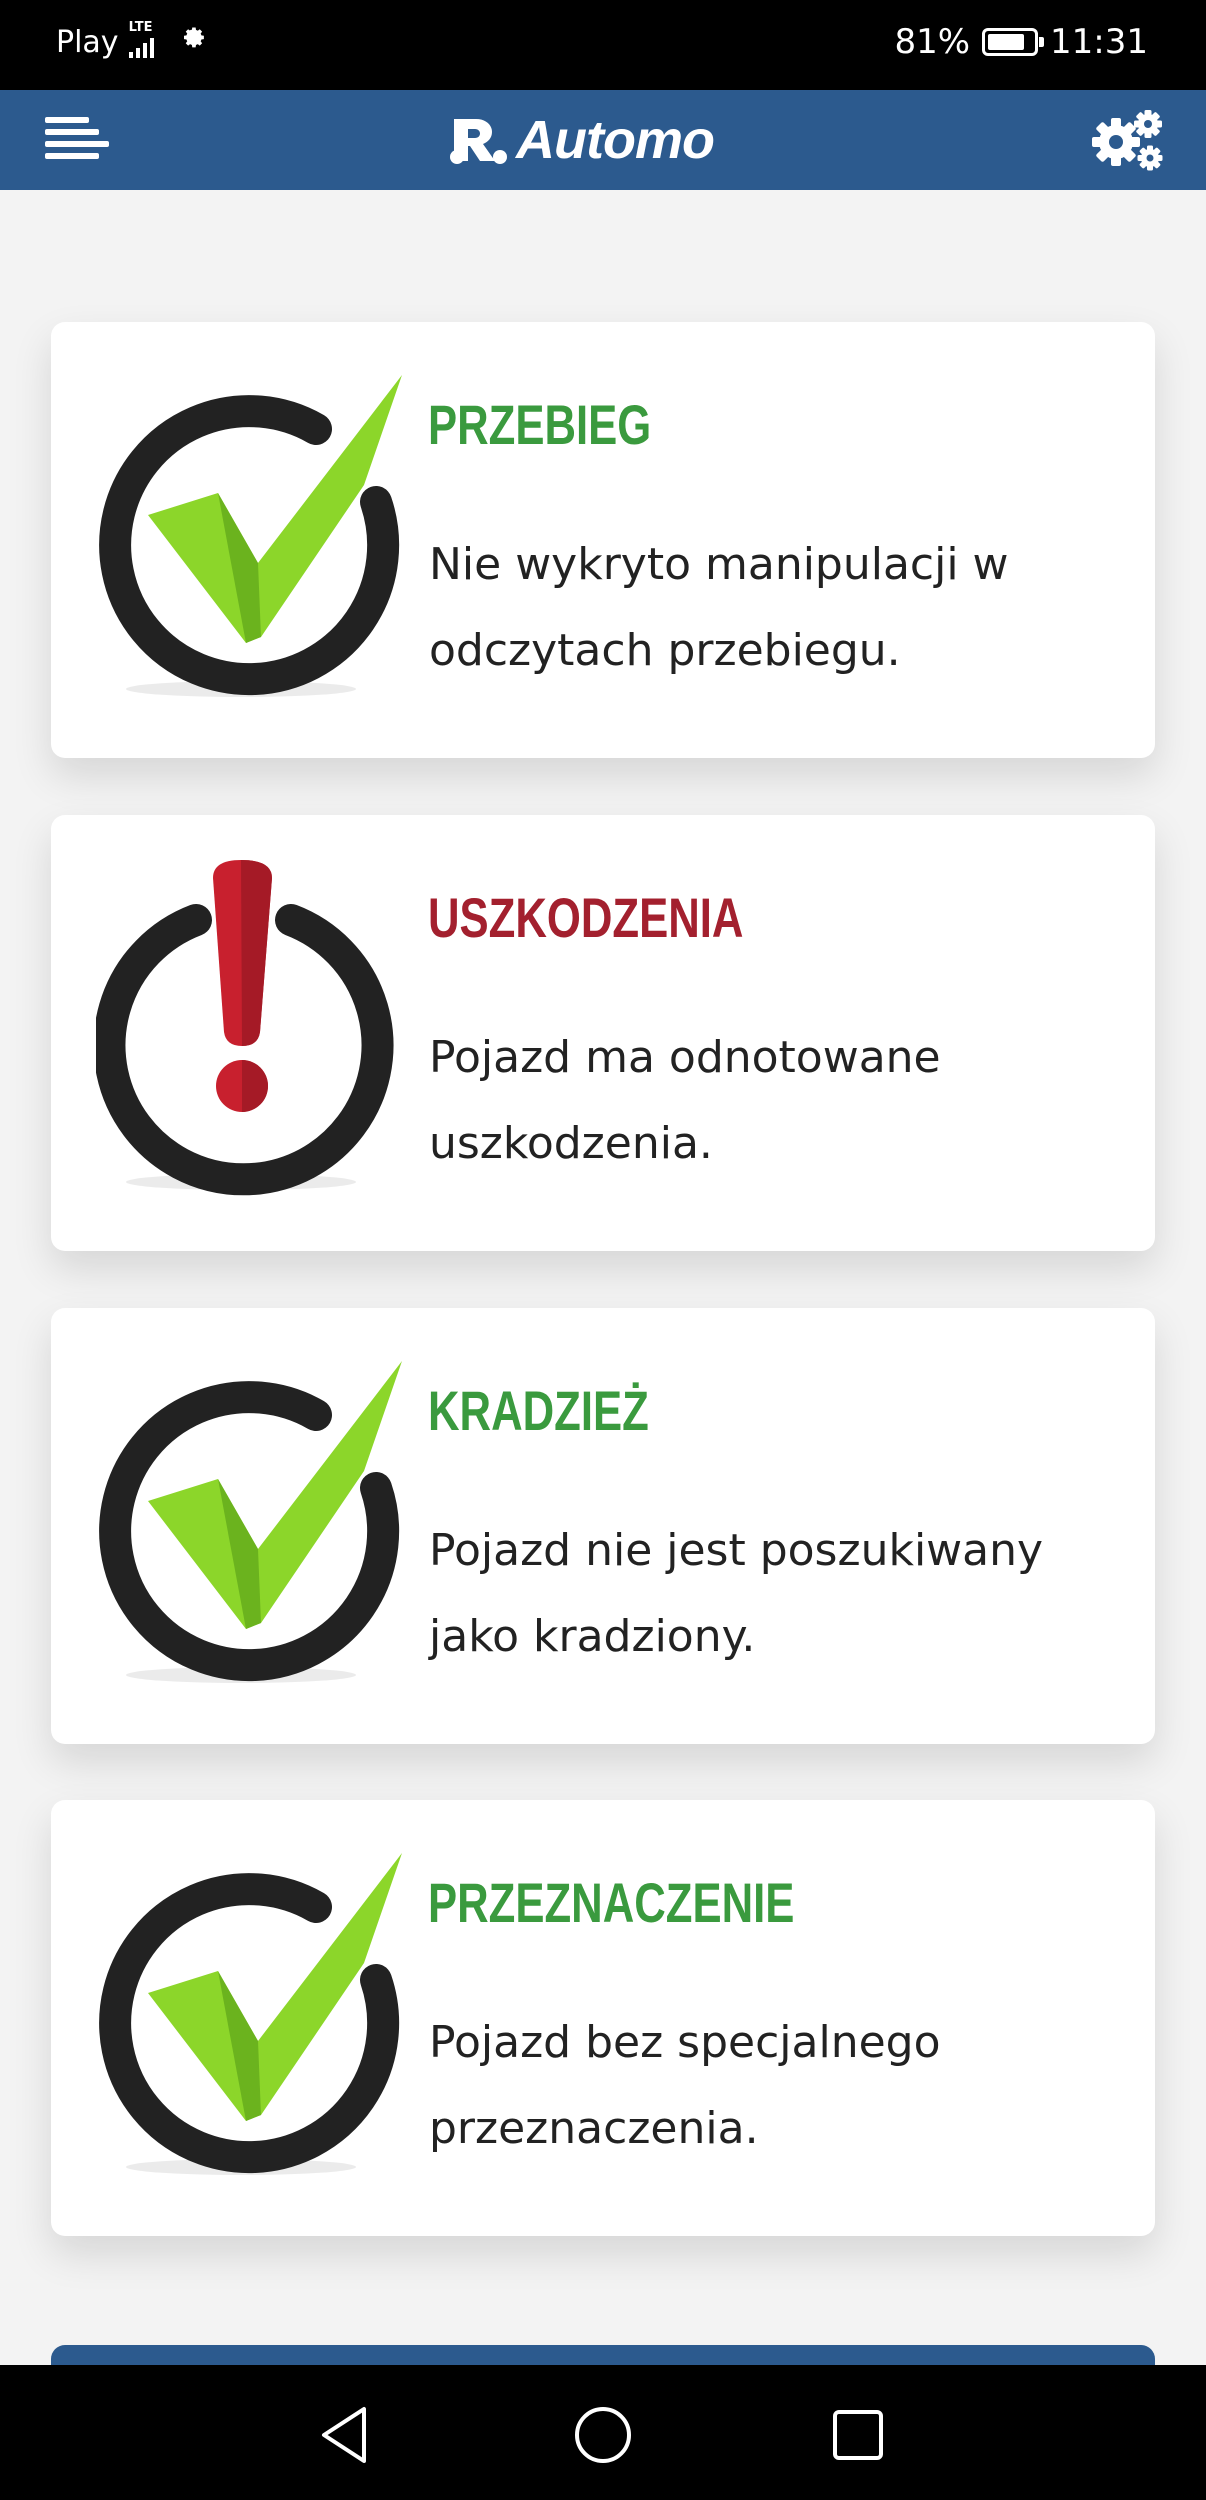 The image size is (1206, 2500). I want to click on gear-icon, so click(194, 42).